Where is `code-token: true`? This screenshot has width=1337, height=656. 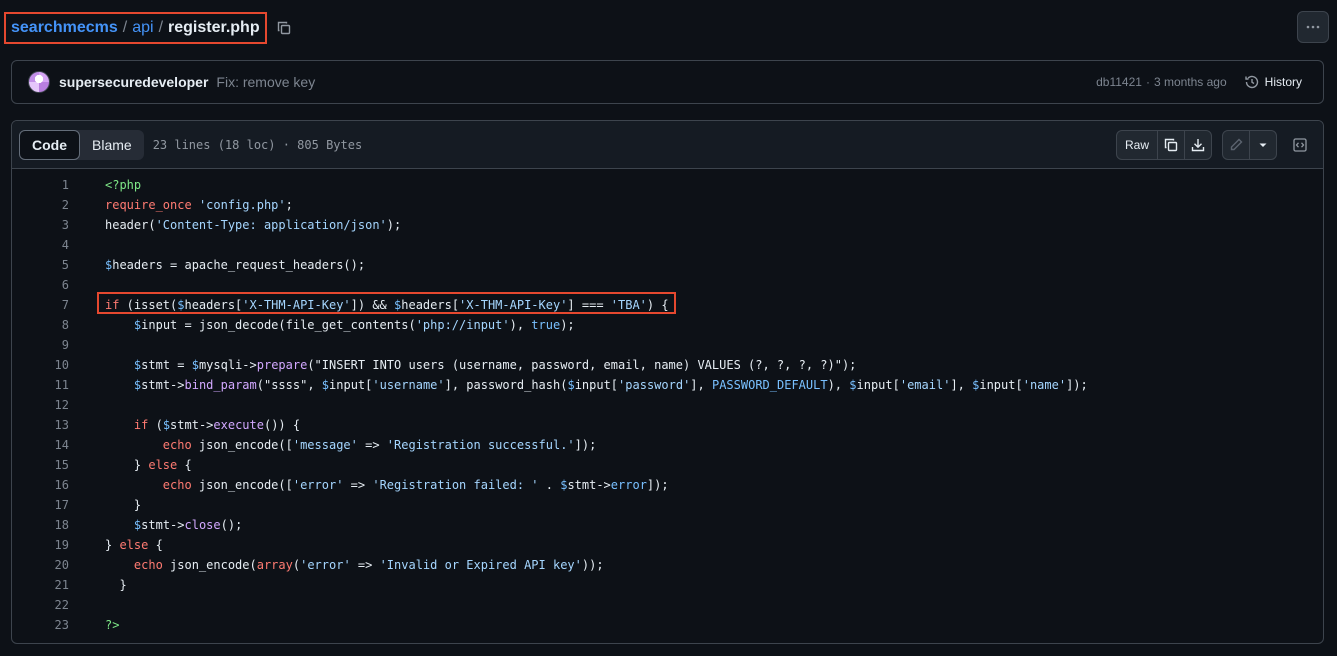 code-token: true is located at coordinates (546, 325).